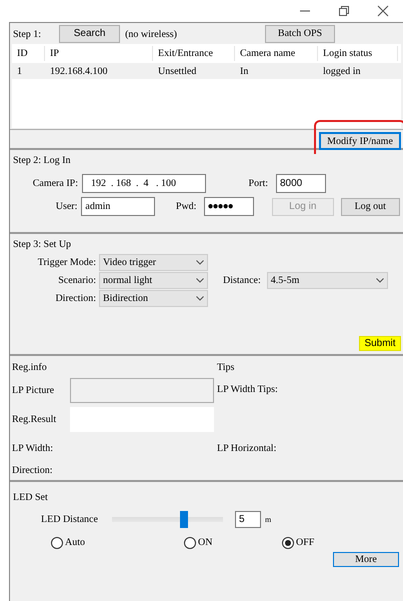 This screenshot has width=403, height=601. What do you see at coordinates (118, 206) in the screenshot?
I see `user-field: admin` at bounding box center [118, 206].